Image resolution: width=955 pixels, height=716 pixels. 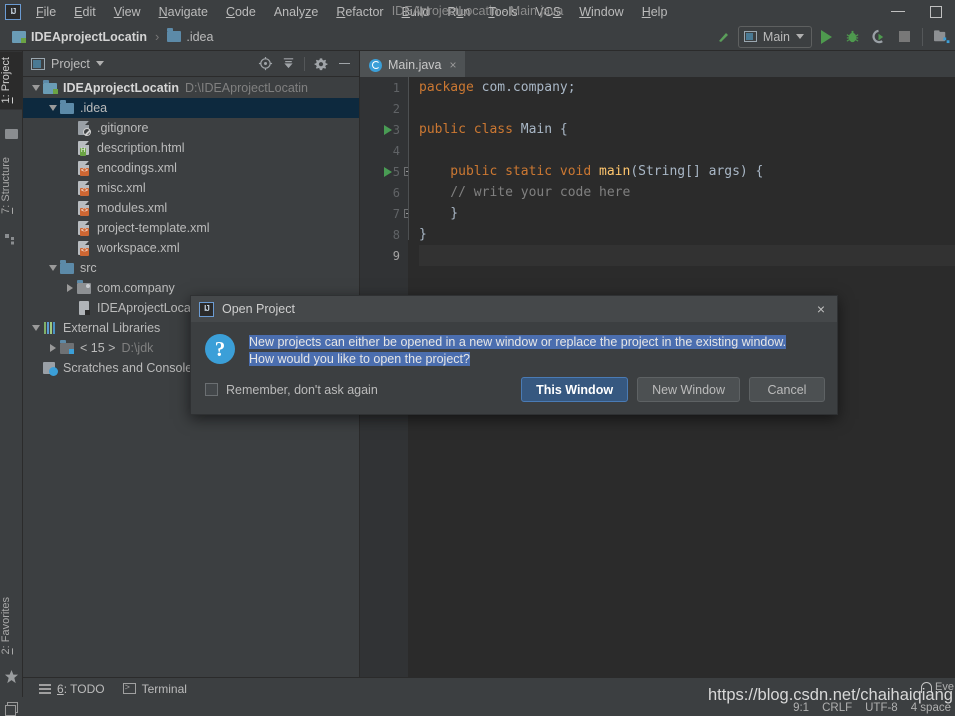 What do you see at coordinates (687, 192) in the screenshot?
I see `code-line: // write your code here` at bounding box center [687, 192].